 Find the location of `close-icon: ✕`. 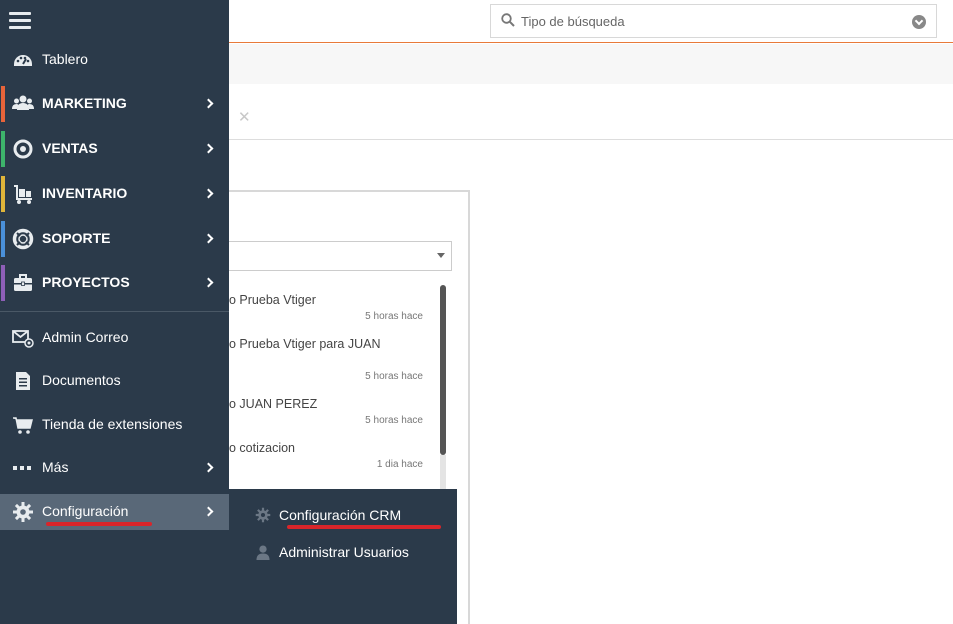

close-icon: ✕ is located at coordinates (244, 117).